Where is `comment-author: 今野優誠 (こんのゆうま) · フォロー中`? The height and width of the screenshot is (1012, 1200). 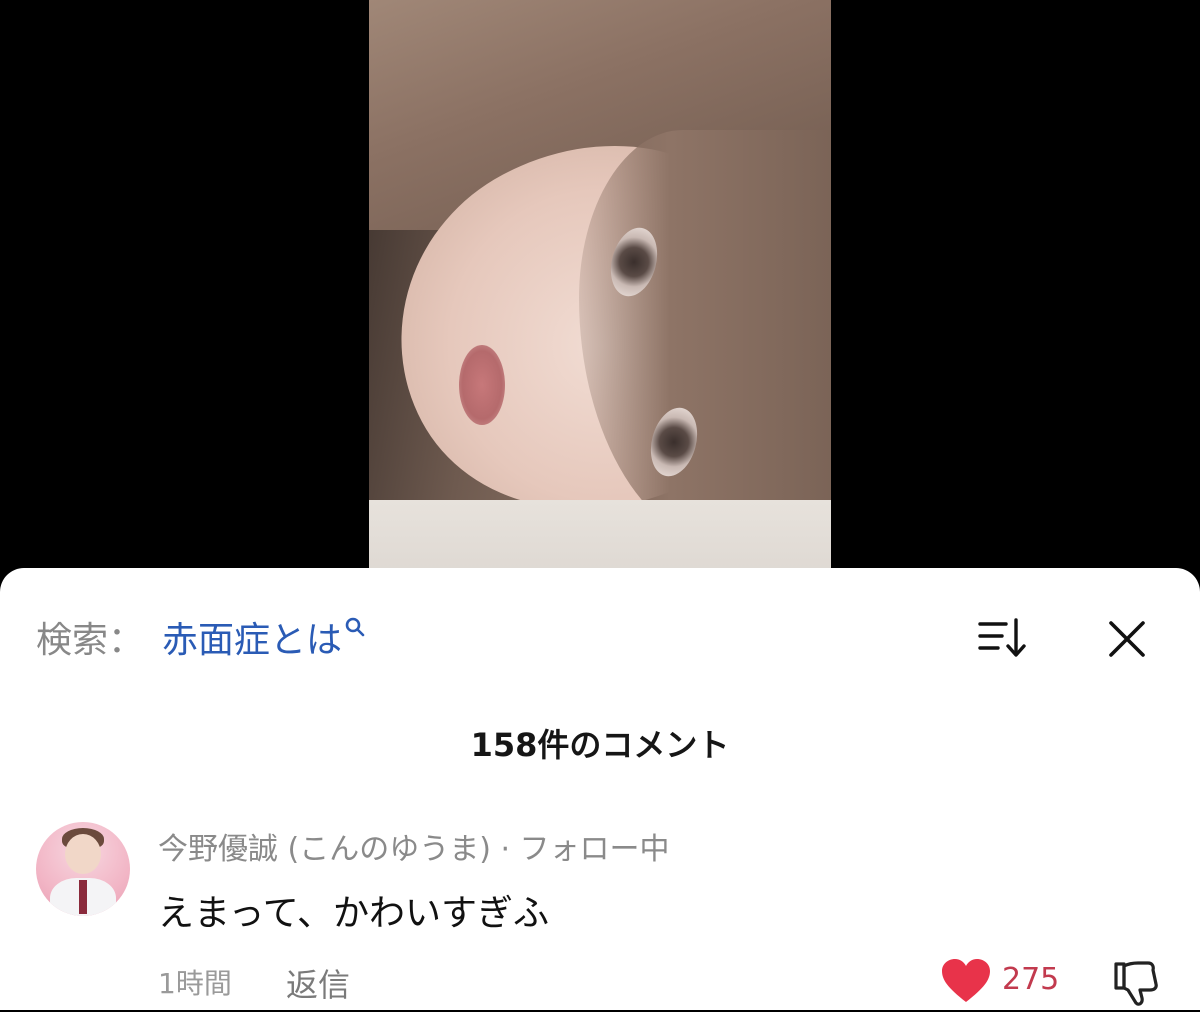
comment-author: 今野優誠 (こんのゆうま) · フォロー中 is located at coordinates (414, 846).